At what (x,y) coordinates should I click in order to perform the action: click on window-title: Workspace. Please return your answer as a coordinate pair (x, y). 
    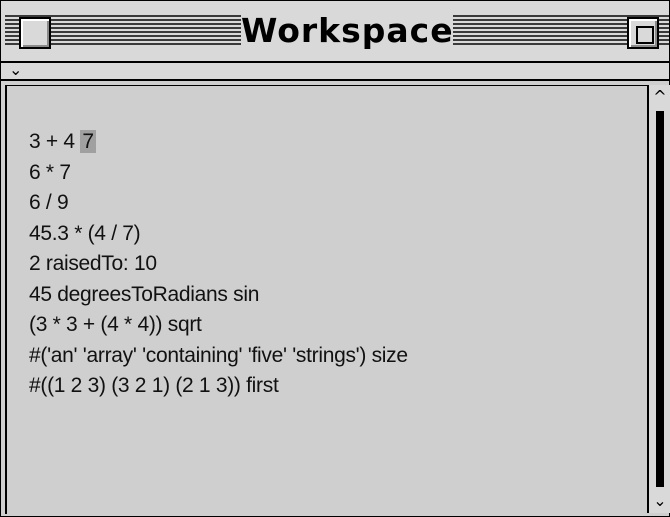
    Looking at the image, I should click on (347, 31).